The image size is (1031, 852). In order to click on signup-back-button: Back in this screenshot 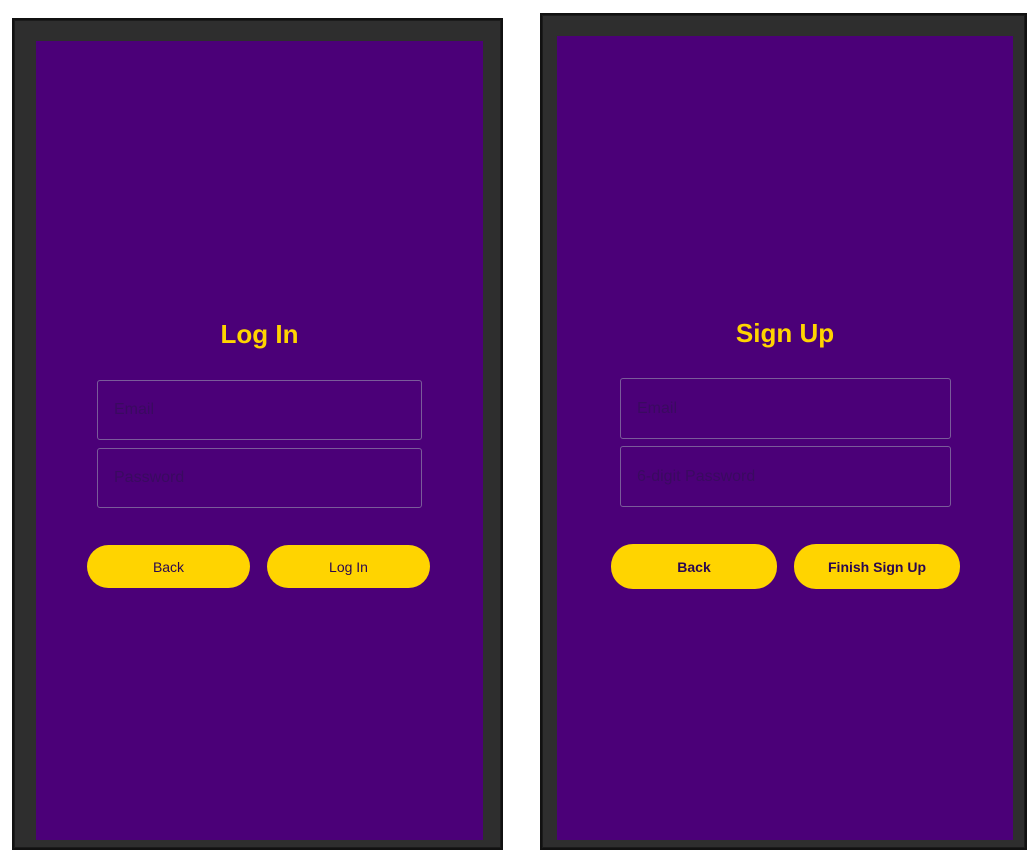, I will do `click(694, 566)`.